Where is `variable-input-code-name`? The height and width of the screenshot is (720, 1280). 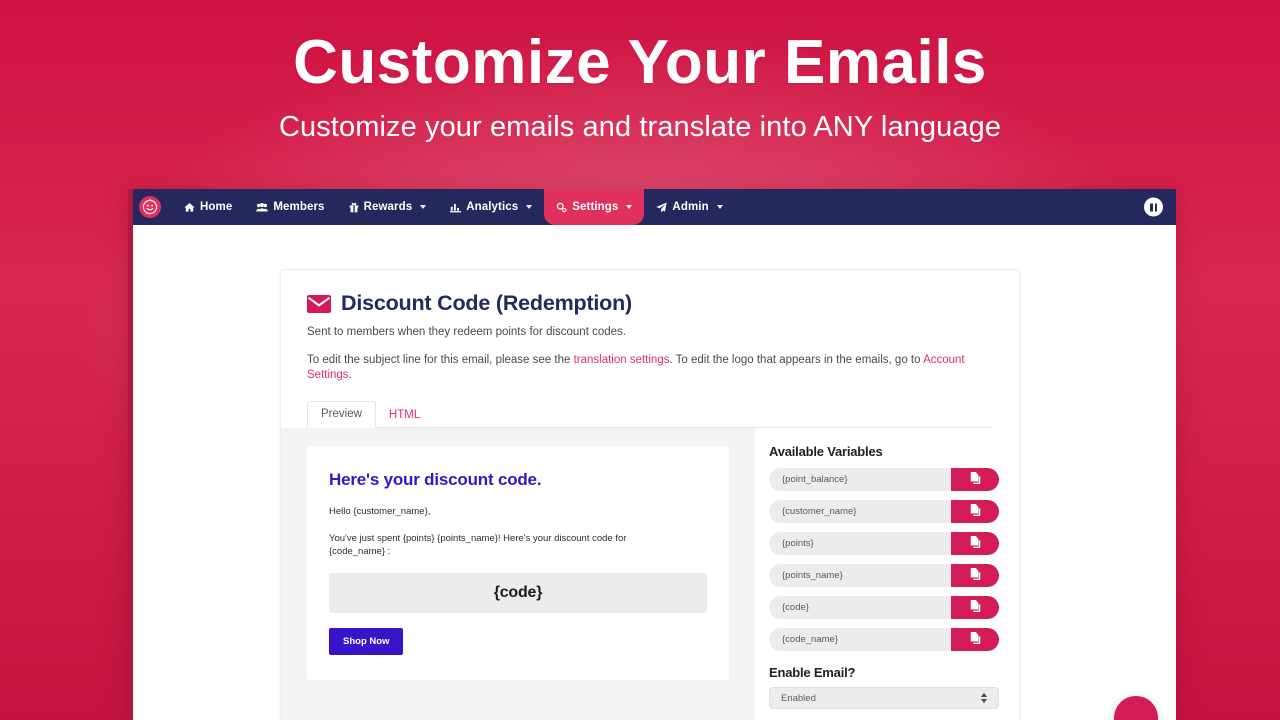
variable-input-code-name is located at coordinates (860, 640).